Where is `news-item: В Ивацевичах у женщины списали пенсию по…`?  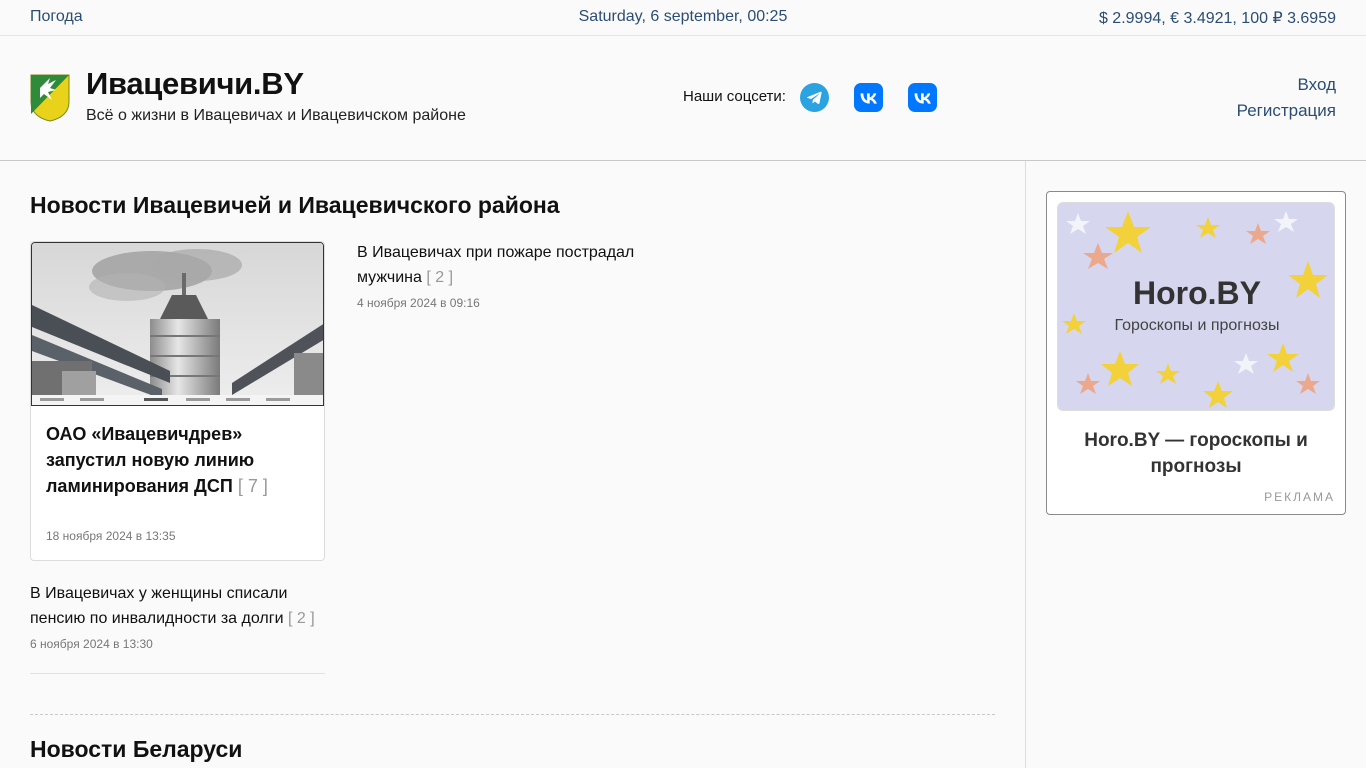
news-item: В Ивацевичах у женщины списали пенсию по… is located at coordinates (180, 606).